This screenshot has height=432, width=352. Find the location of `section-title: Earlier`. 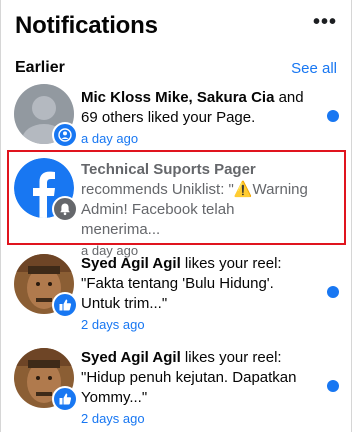

section-title: Earlier is located at coordinates (40, 67).